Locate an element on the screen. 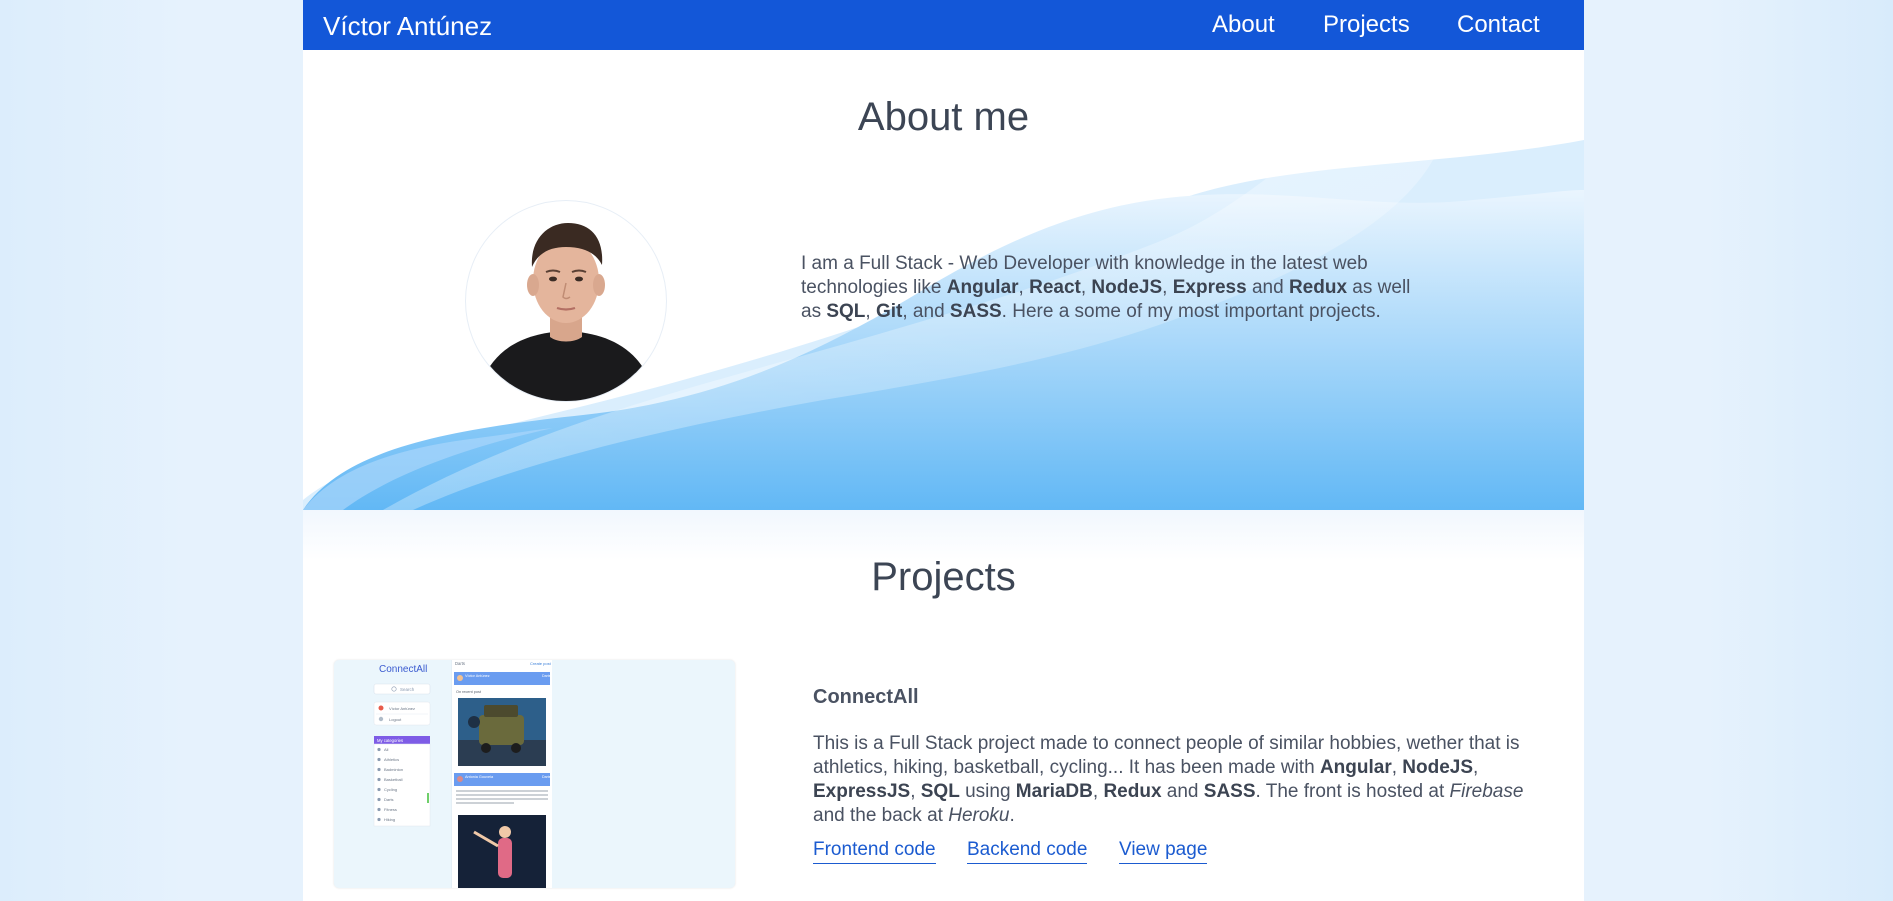 This screenshot has width=1893, height=901. portrait-image is located at coordinates (566, 312).